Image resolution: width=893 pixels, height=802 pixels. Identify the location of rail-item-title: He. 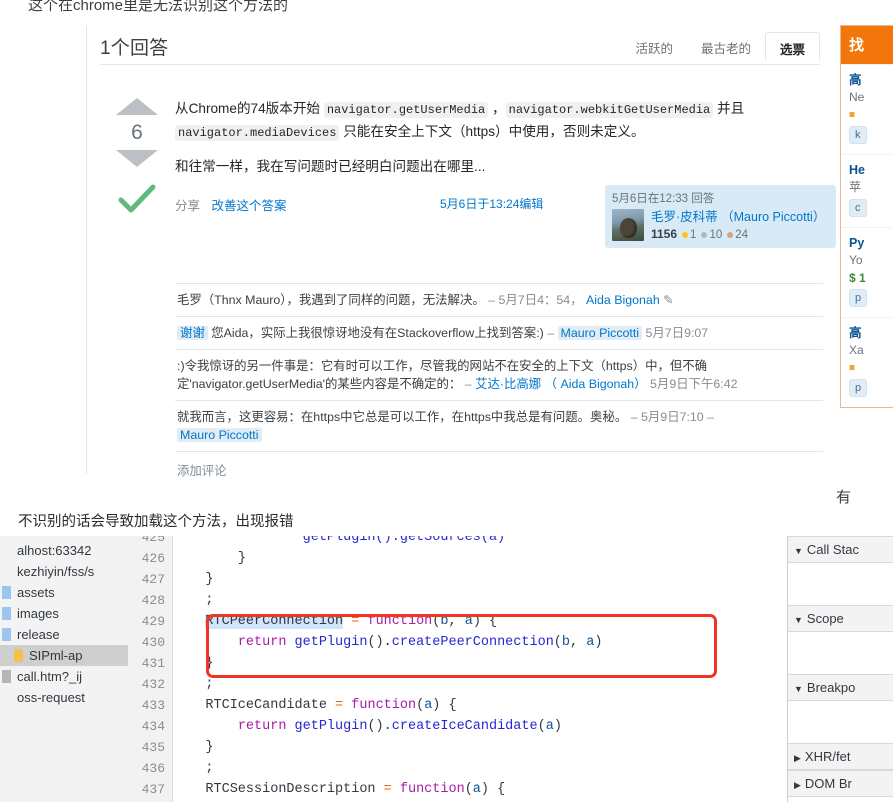
(871, 170).